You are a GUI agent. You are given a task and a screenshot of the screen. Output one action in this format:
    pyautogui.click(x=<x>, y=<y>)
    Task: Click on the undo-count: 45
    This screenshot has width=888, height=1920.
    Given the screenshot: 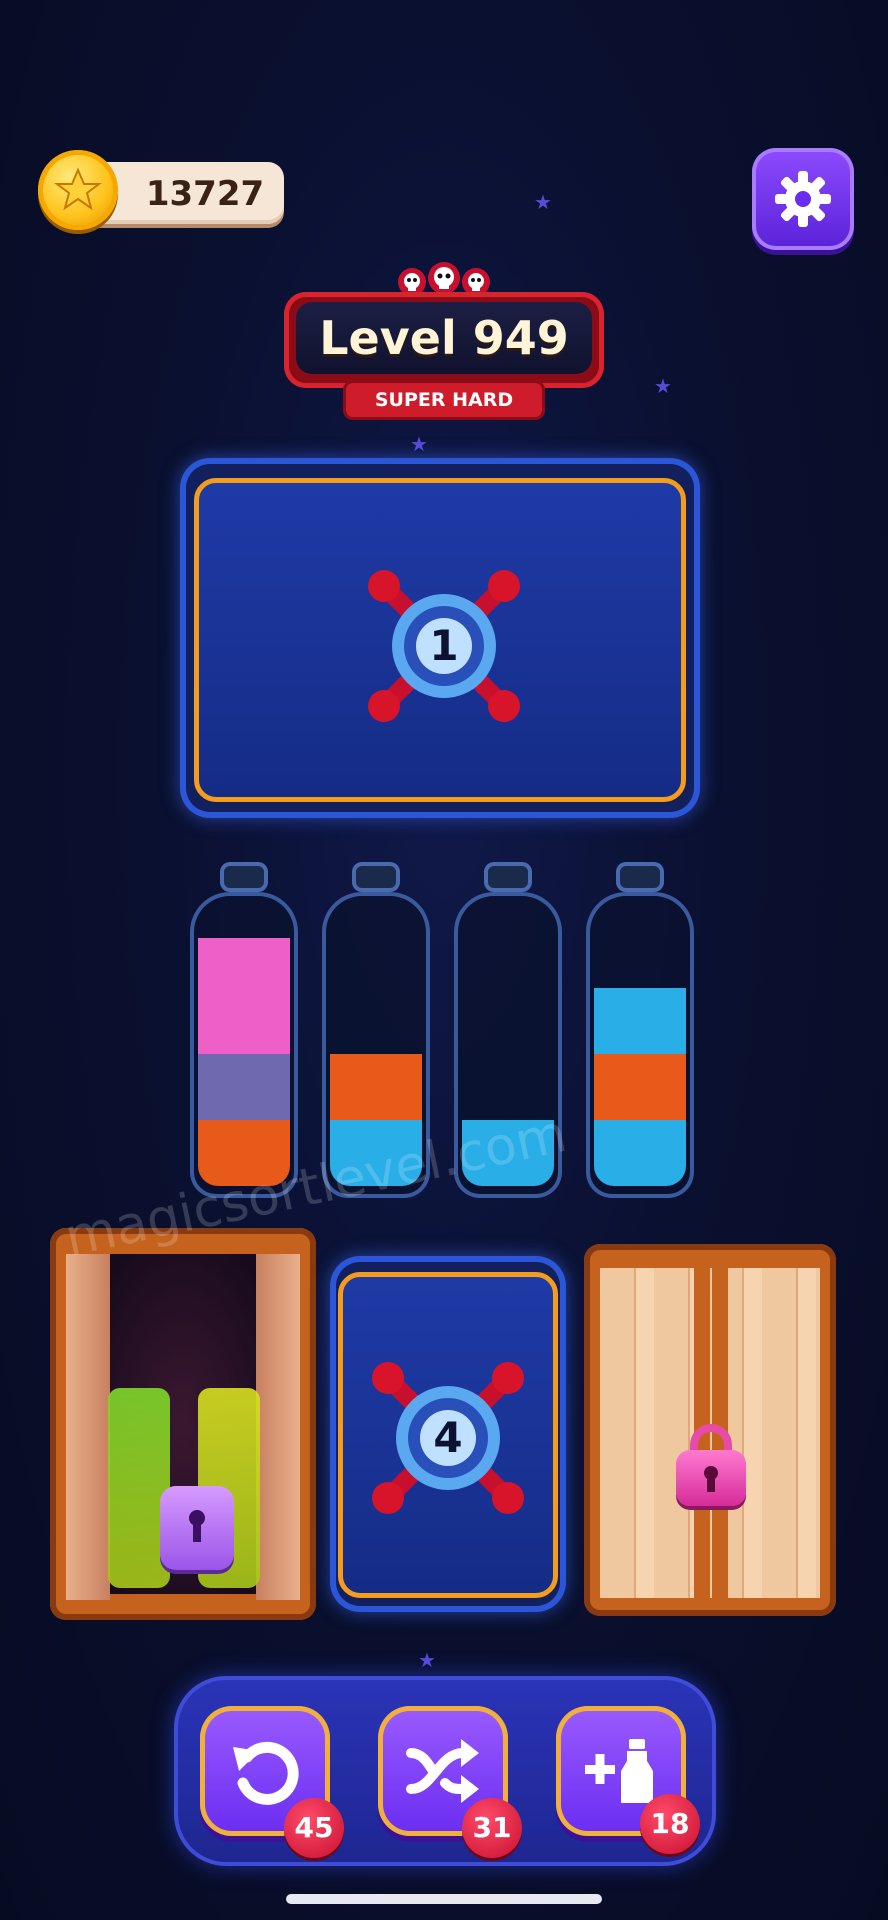 What is the action you would take?
    pyautogui.click(x=314, y=1828)
    